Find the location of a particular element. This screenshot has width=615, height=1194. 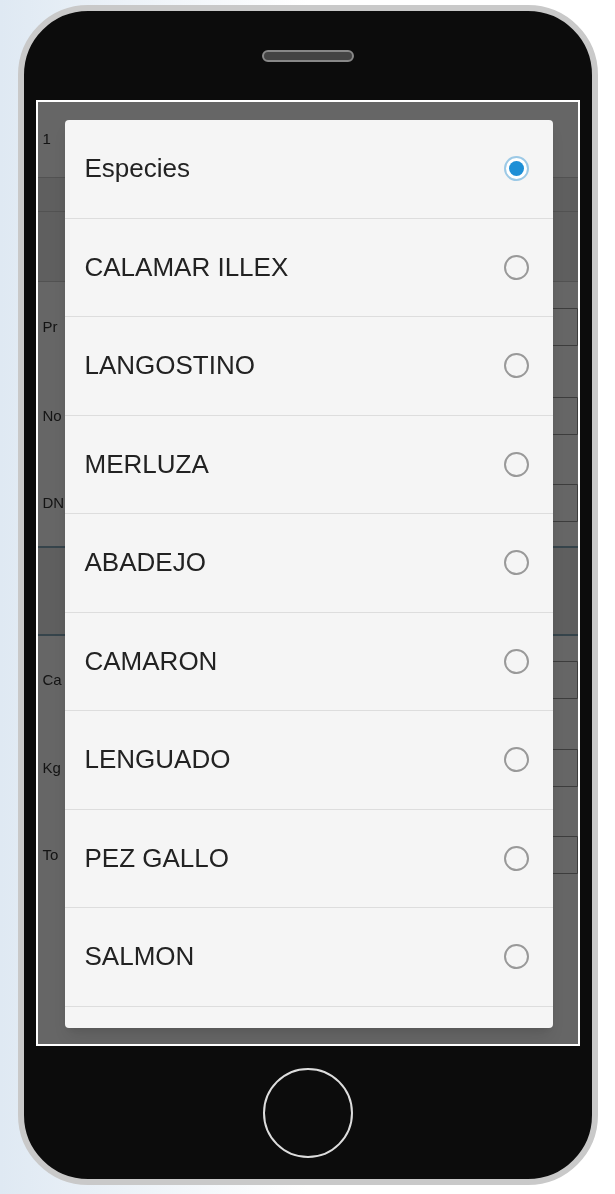

list-option: LANGOSTINO is located at coordinates (308, 366).